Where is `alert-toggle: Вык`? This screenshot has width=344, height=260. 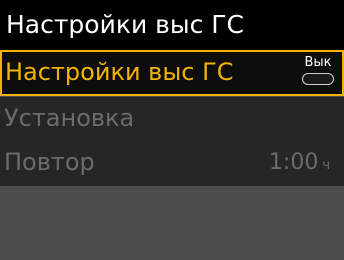
alert-toggle: Вык is located at coordinates (318, 72).